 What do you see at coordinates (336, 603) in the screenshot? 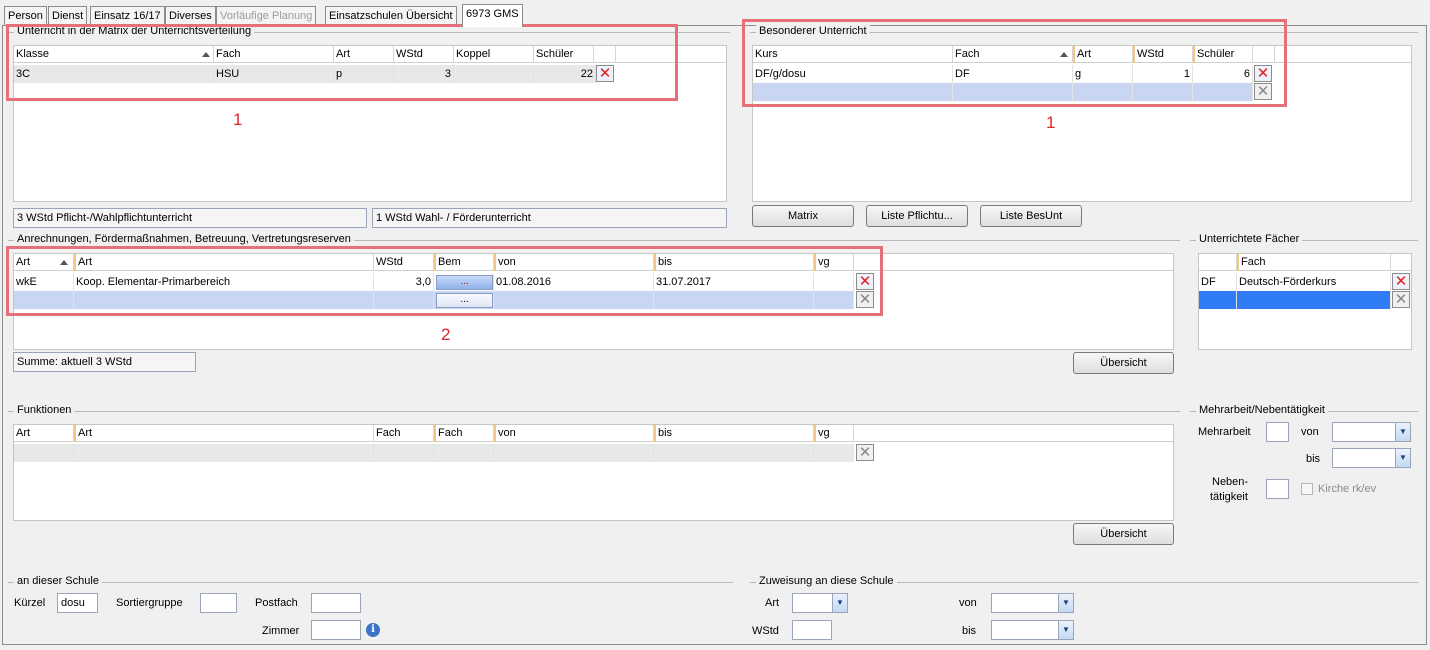
I see `postfach-input` at bounding box center [336, 603].